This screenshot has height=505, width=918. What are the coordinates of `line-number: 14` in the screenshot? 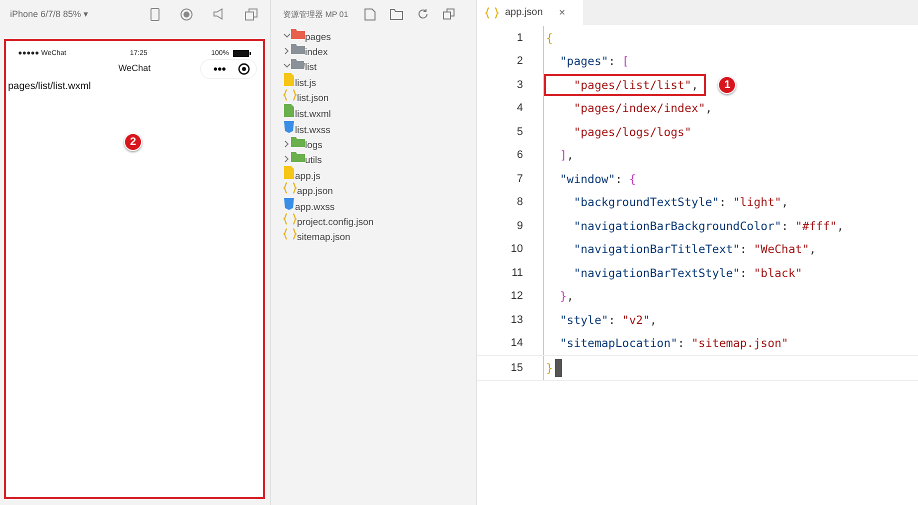 It's located at (517, 343).